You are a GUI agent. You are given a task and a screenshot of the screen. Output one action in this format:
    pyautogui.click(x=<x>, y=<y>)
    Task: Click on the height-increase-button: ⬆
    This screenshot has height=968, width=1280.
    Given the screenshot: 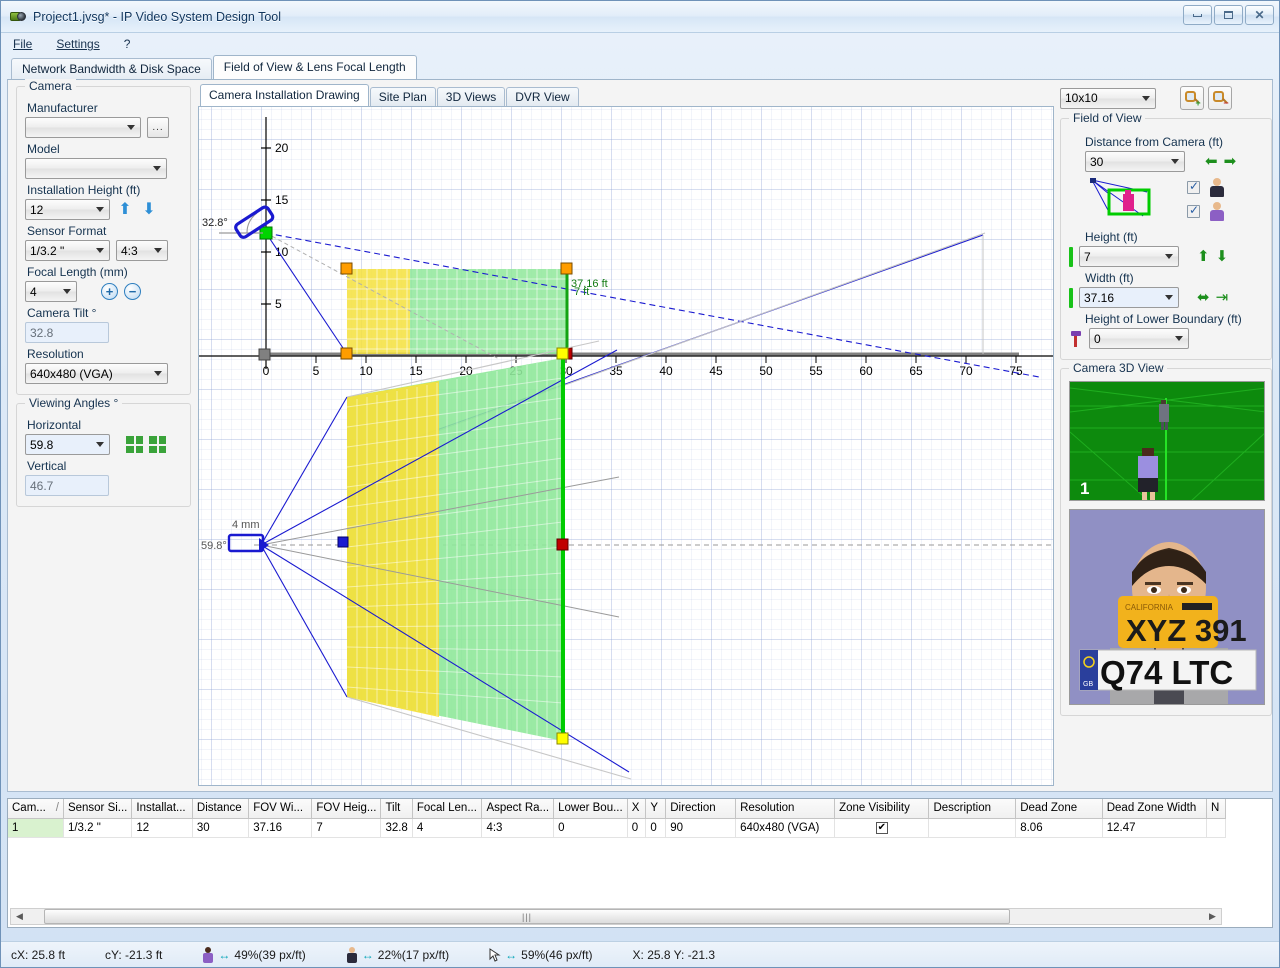 What is the action you would take?
    pyautogui.click(x=125, y=210)
    